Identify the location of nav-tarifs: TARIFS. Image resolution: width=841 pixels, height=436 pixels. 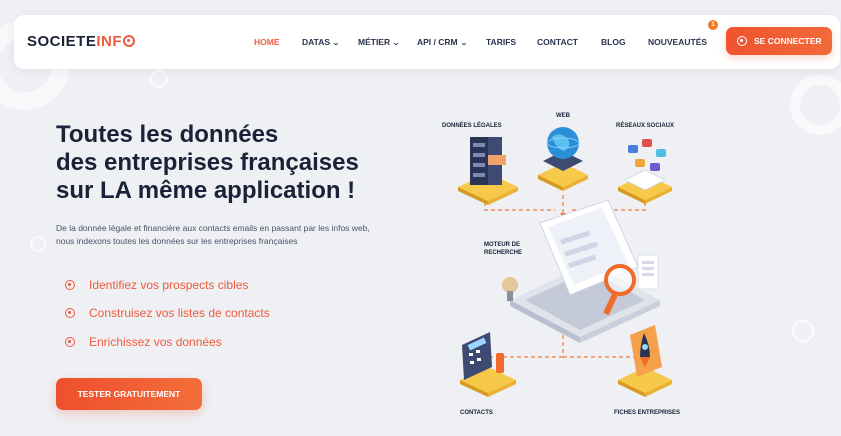
(501, 42).